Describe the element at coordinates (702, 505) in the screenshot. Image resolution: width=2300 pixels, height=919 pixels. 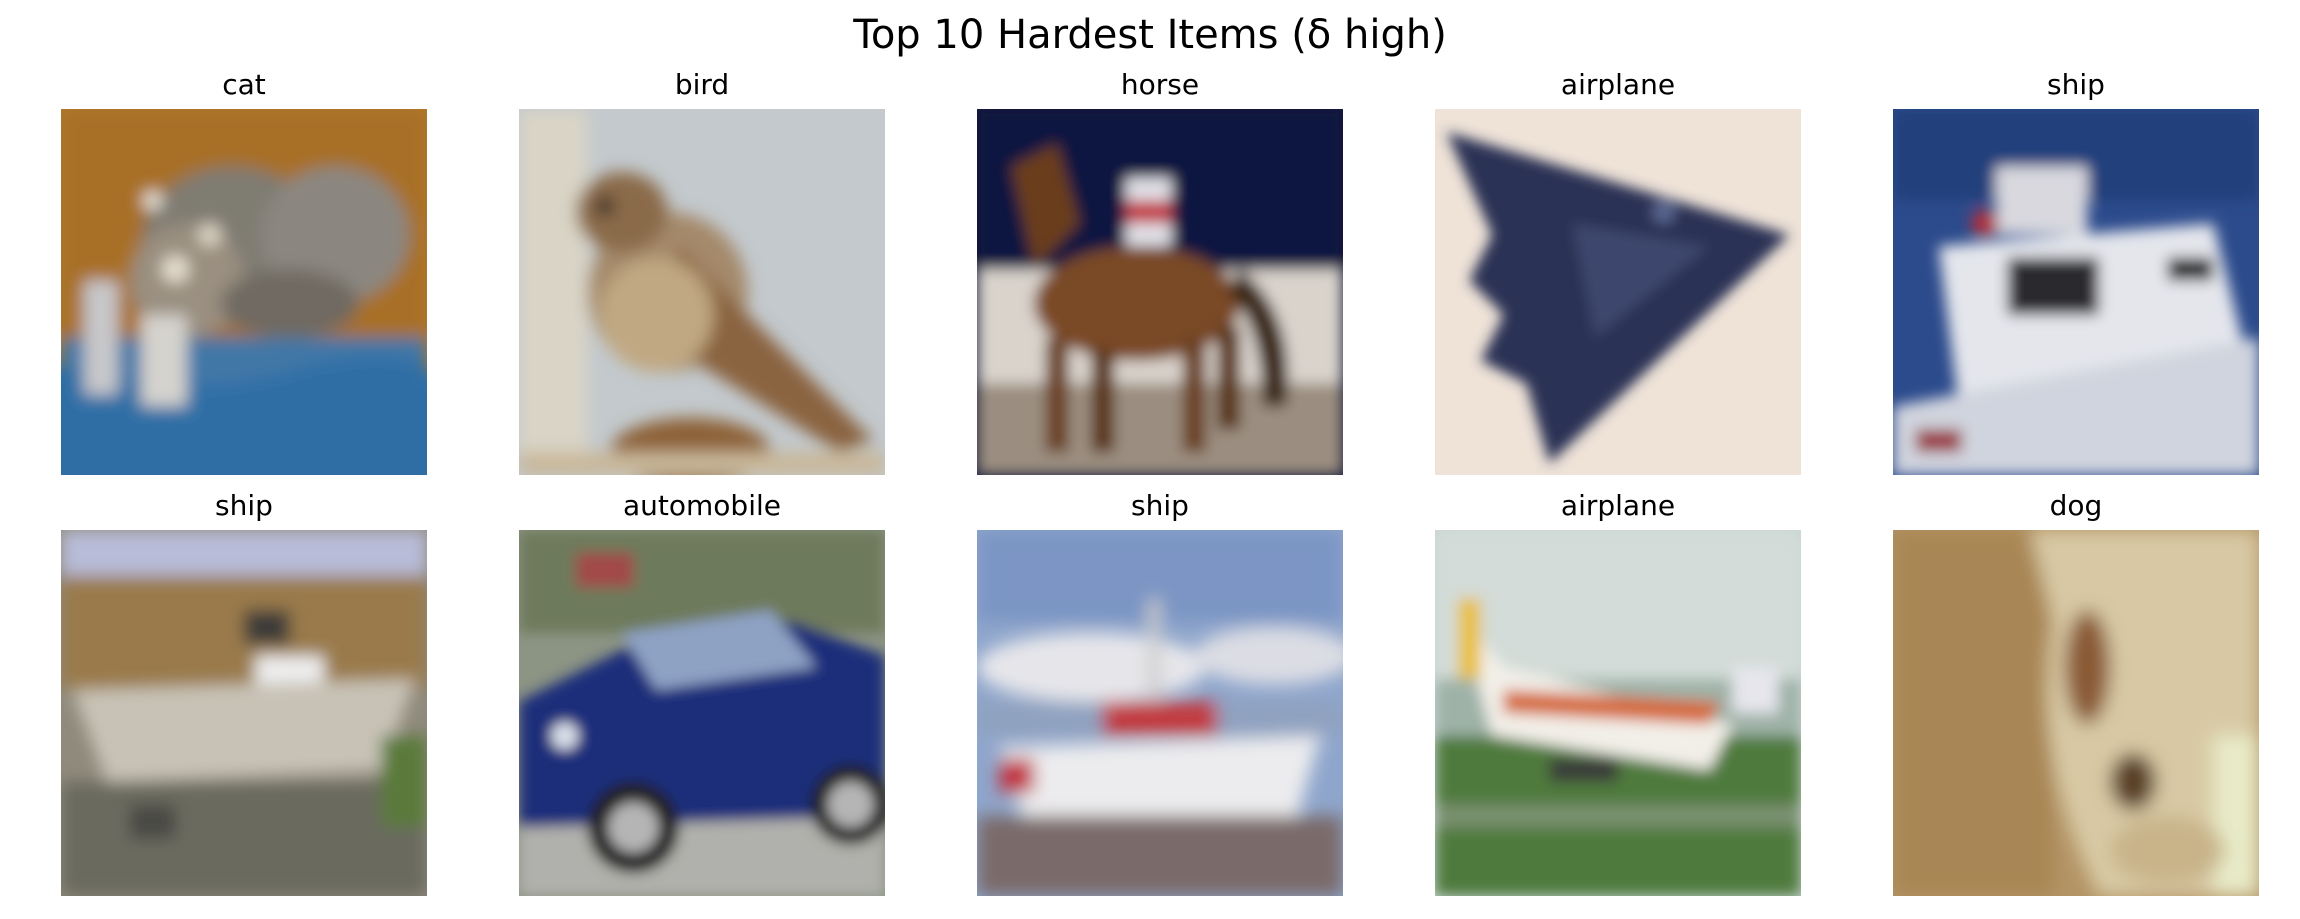
I see `item-label: automobile` at that location.